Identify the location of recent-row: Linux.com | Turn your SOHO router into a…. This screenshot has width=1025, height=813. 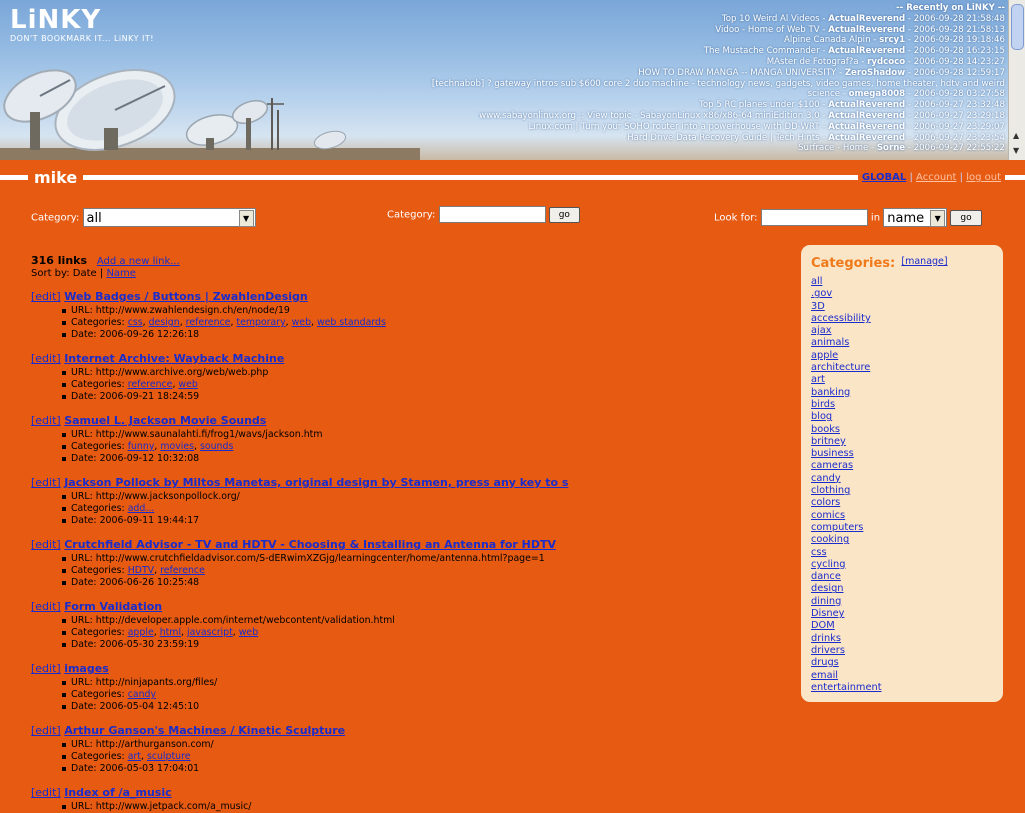
(705, 127).